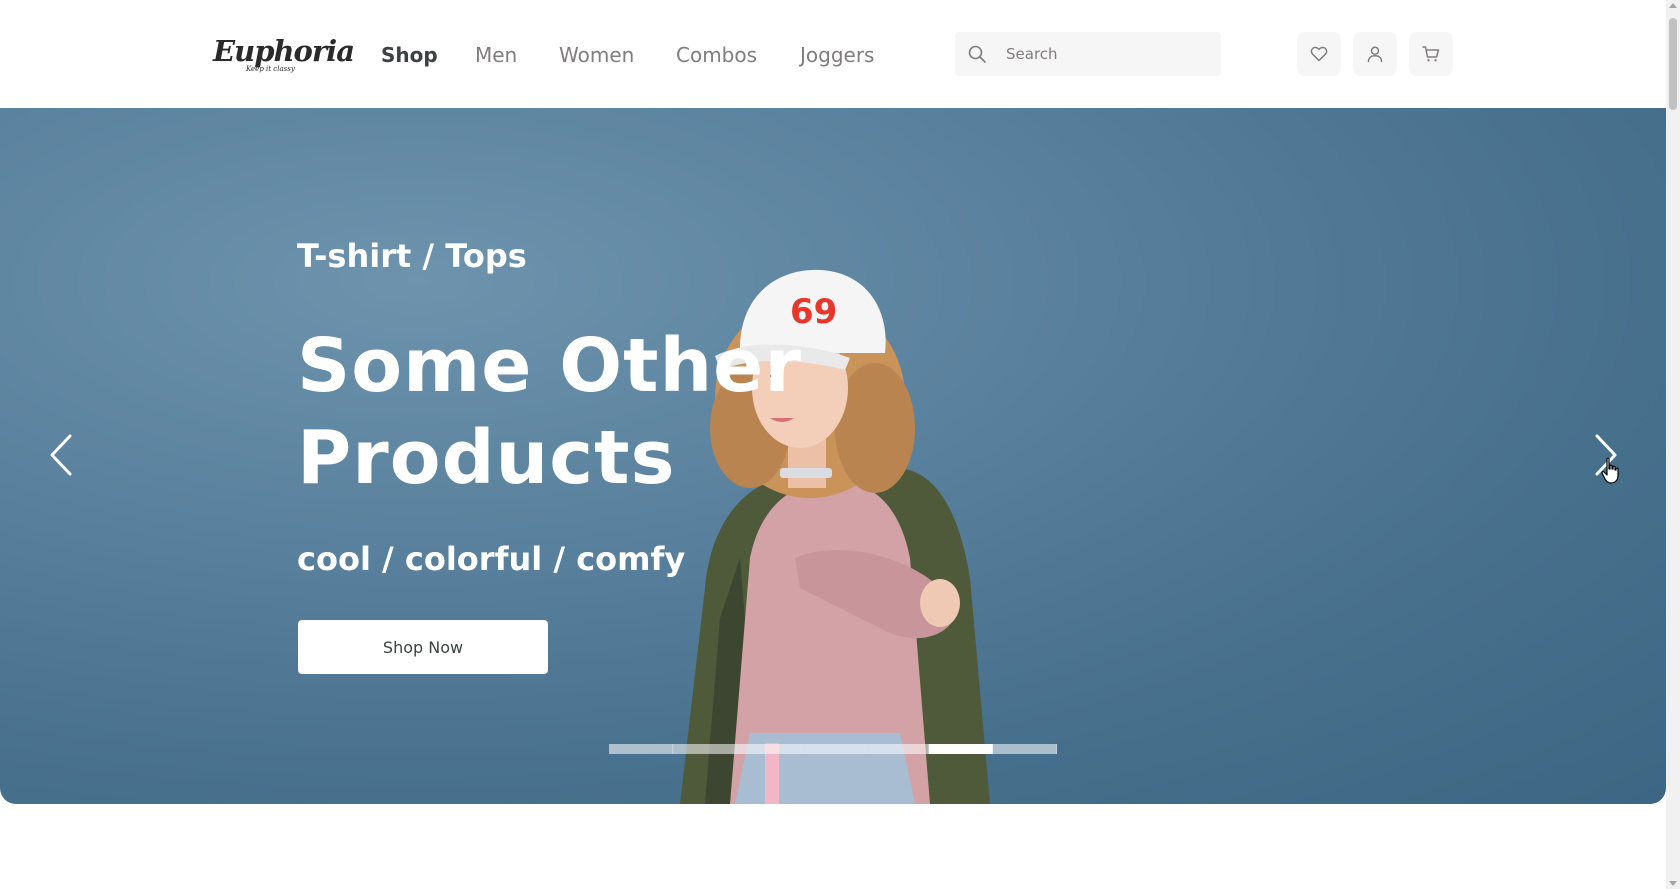  I want to click on hero-category: T-shirt / Tops, so click(412, 256).